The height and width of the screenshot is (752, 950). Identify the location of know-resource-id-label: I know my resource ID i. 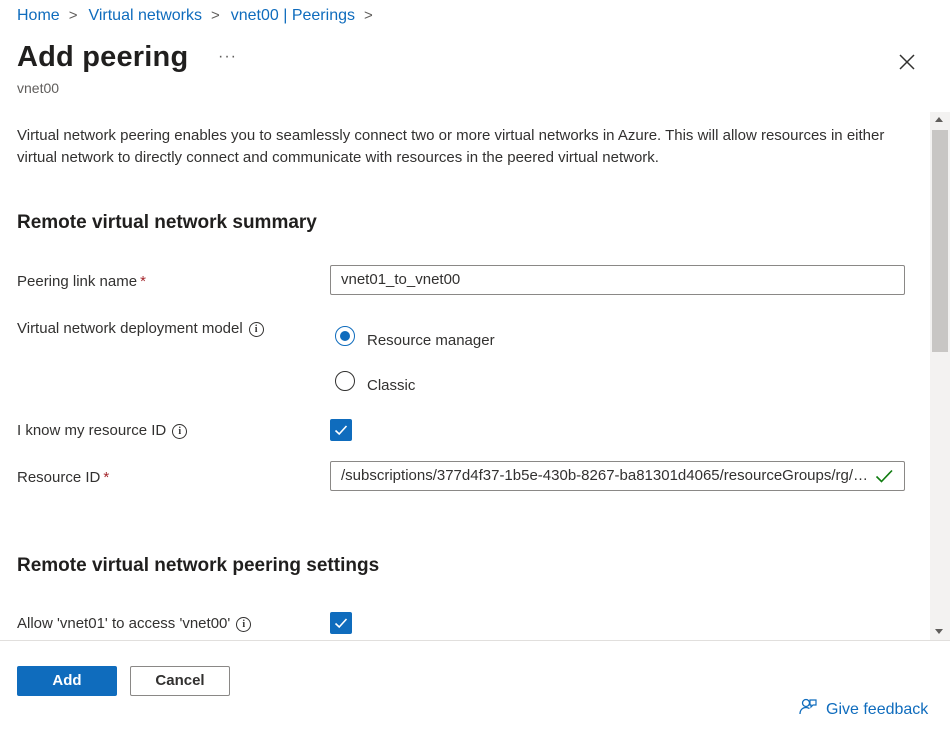
(102, 430).